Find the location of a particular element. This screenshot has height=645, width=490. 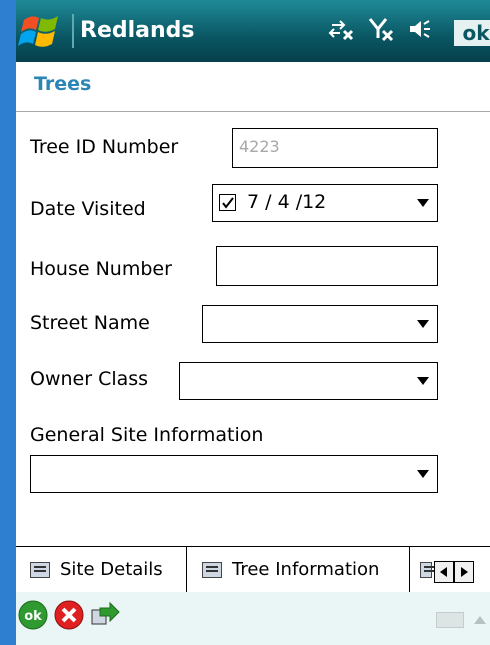

tab-tree-information: Tree Information is located at coordinates (290, 569).